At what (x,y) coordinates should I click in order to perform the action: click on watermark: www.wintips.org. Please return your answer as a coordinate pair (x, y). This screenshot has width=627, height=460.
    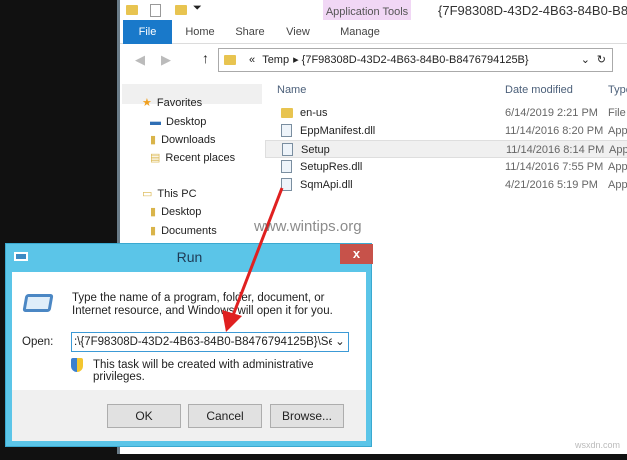
    Looking at the image, I should click on (308, 226).